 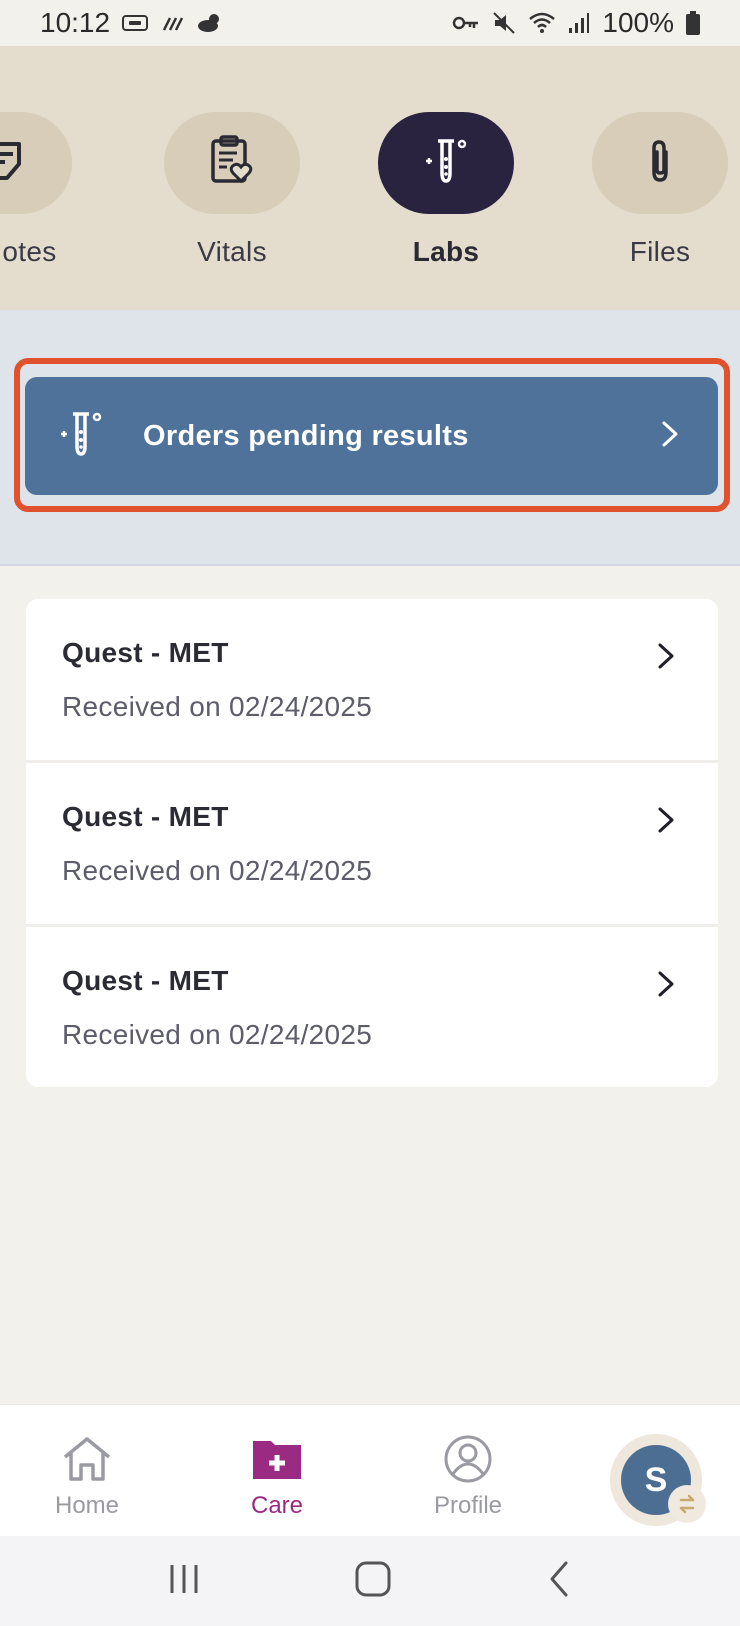 I want to click on nav-home: Home, so click(x=87, y=1477).